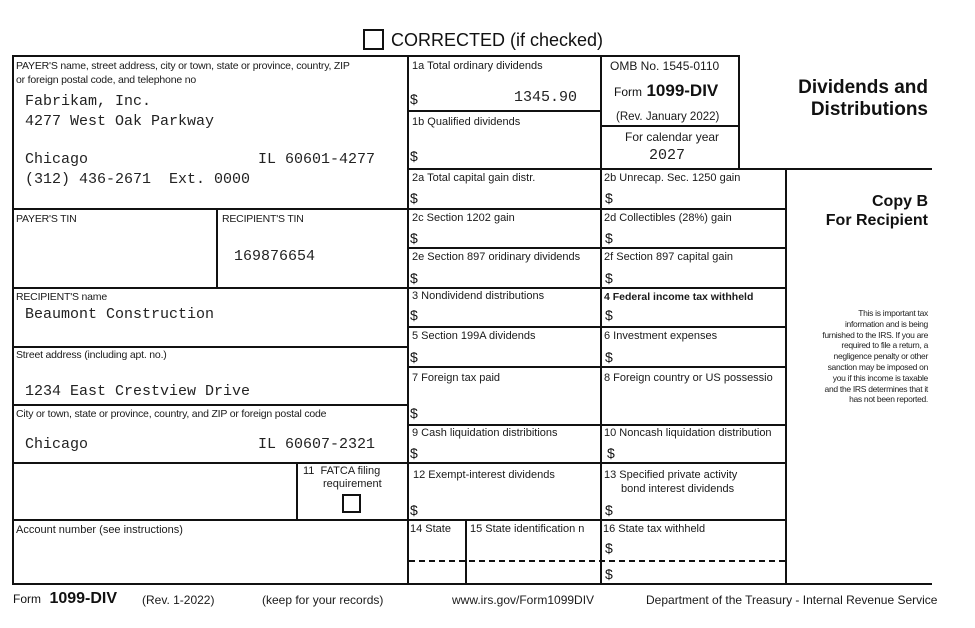 This screenshot has height=628, width=975. I want to click on payer-state-zip: IL 60601-4277, so click(316, 159).